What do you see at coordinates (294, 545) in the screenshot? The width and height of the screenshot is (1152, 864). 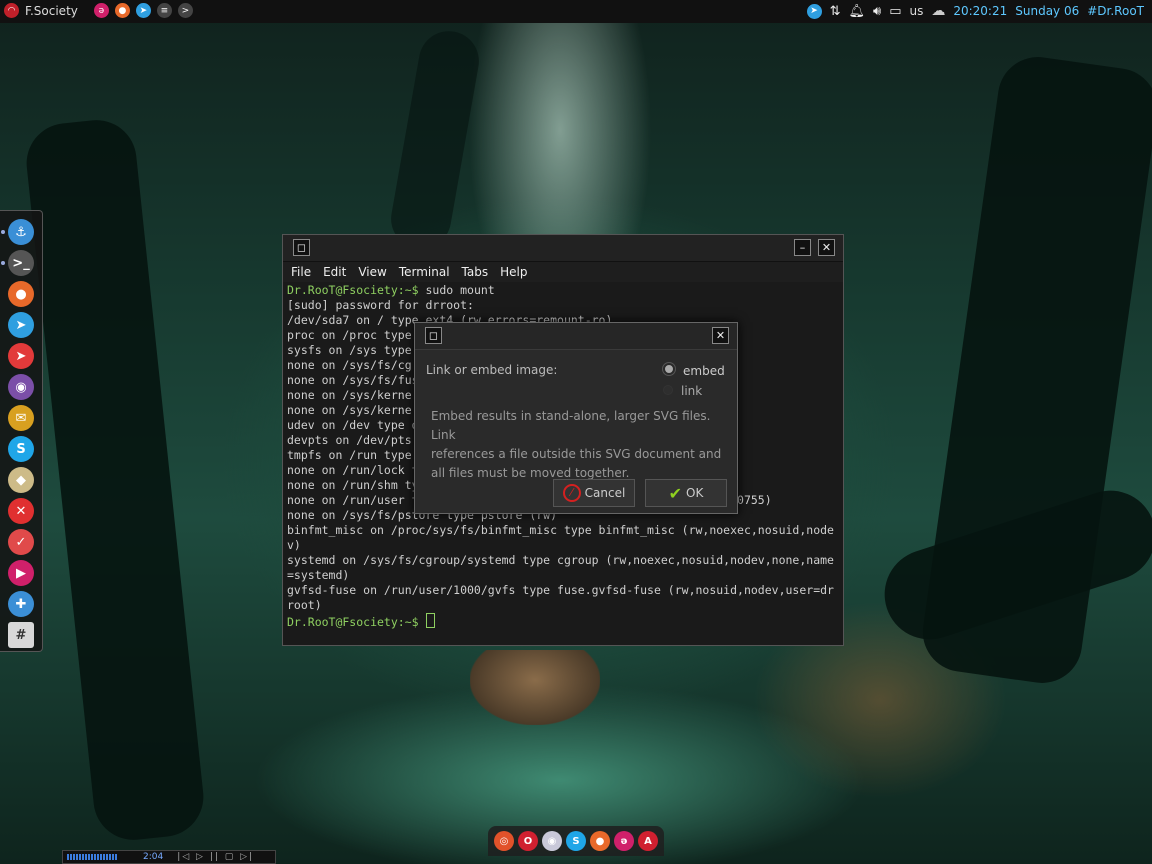 I see `output-line: v)` at bounding box center [294, 545].